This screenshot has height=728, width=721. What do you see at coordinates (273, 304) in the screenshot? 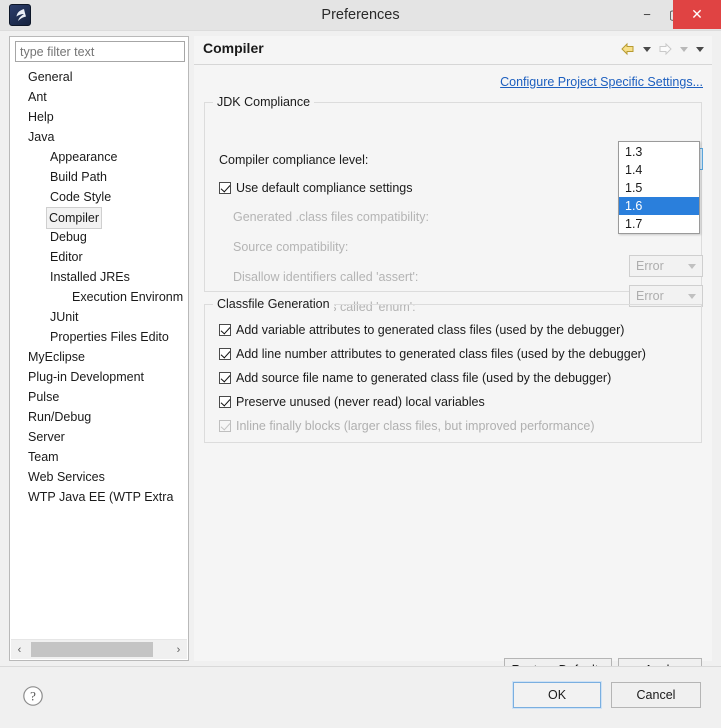
I see `group-legend: Classfile Generation` at bounding box center [273, 304].